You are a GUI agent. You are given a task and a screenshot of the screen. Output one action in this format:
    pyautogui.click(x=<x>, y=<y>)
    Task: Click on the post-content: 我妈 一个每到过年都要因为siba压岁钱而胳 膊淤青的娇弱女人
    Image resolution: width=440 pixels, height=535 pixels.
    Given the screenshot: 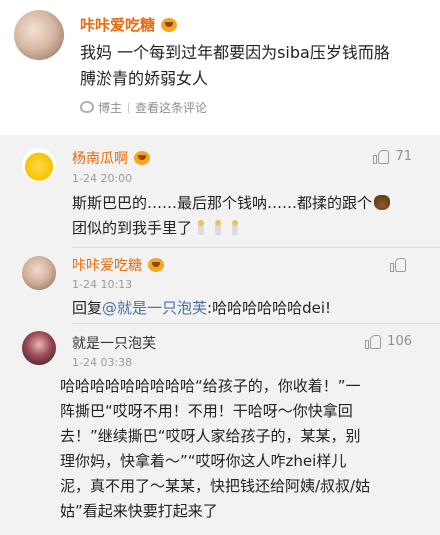 What is the action you would take?
    pyautogui.click(x=252, y=66)
    